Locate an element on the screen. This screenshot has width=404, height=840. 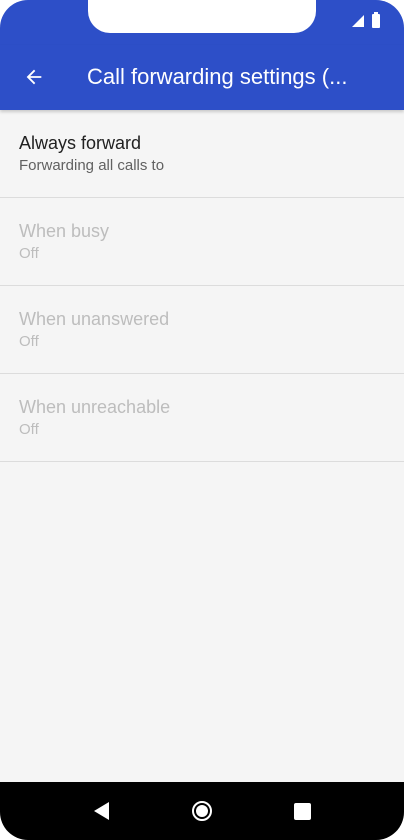
setting-summary: Forwarding all calls to is located at coordinates (92, 165).